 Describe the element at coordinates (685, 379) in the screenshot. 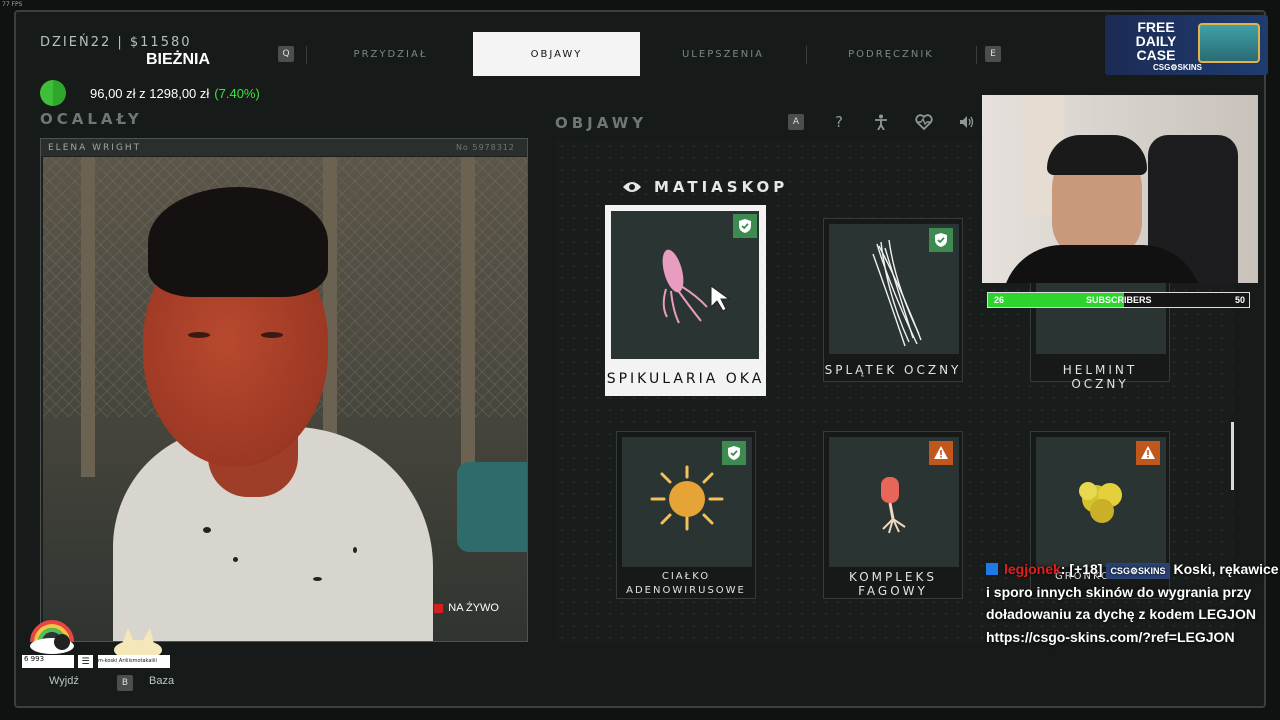

I see `symptom-name: SPIKULARIA OKA` at that location.